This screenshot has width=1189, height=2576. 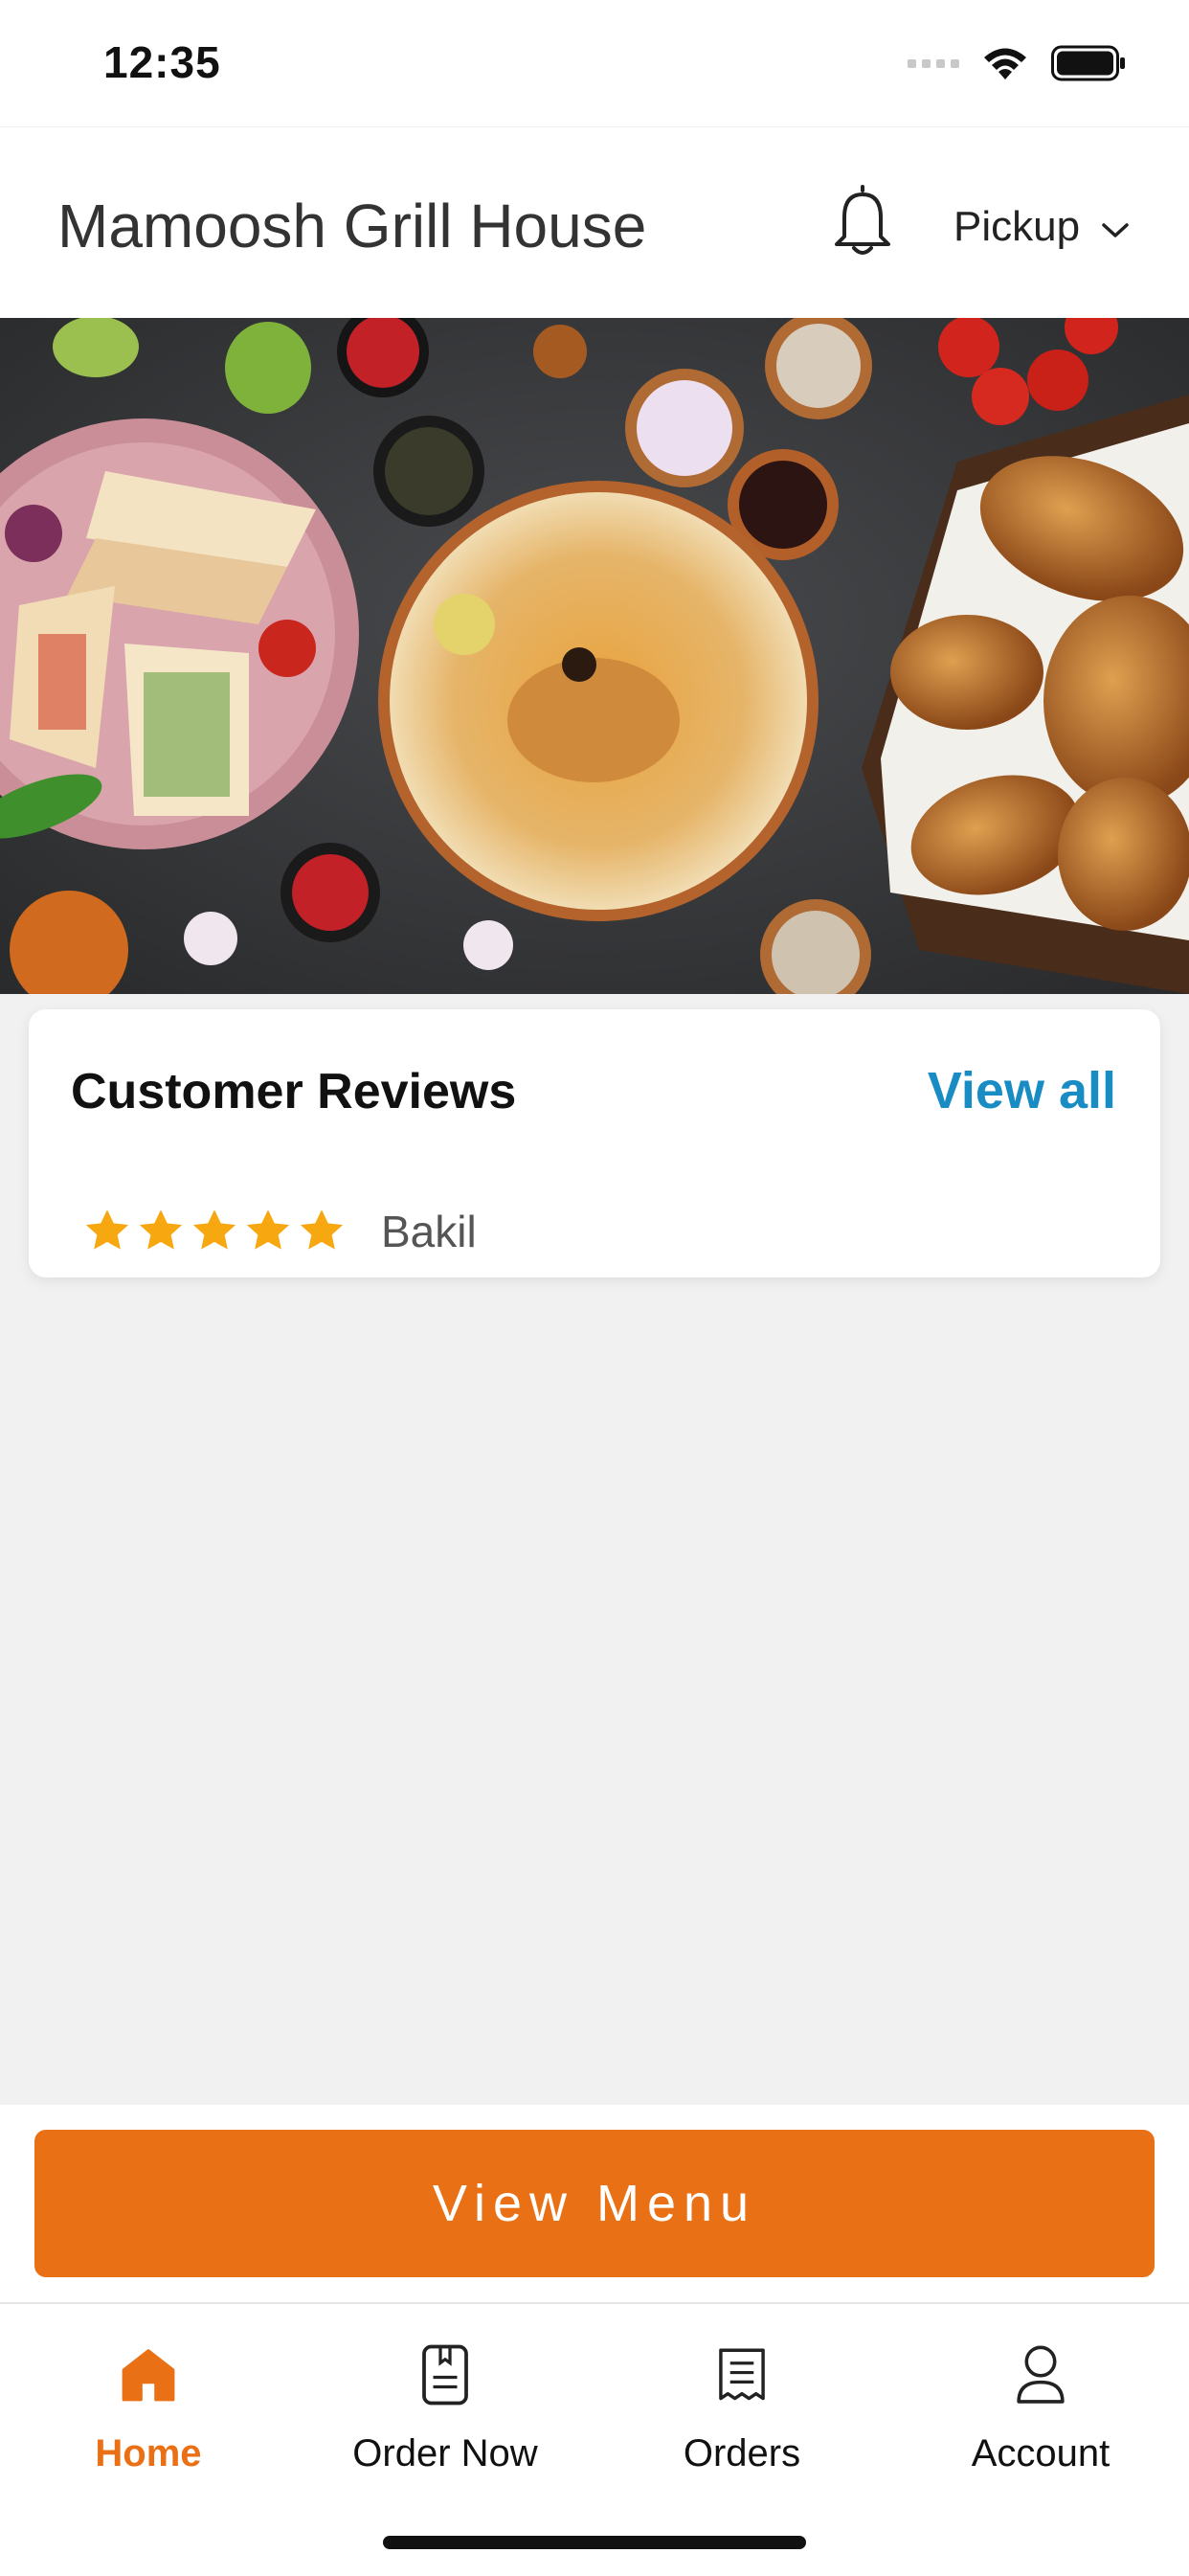 I want to click on tab-label: Home, so click(x=148, y=2453).